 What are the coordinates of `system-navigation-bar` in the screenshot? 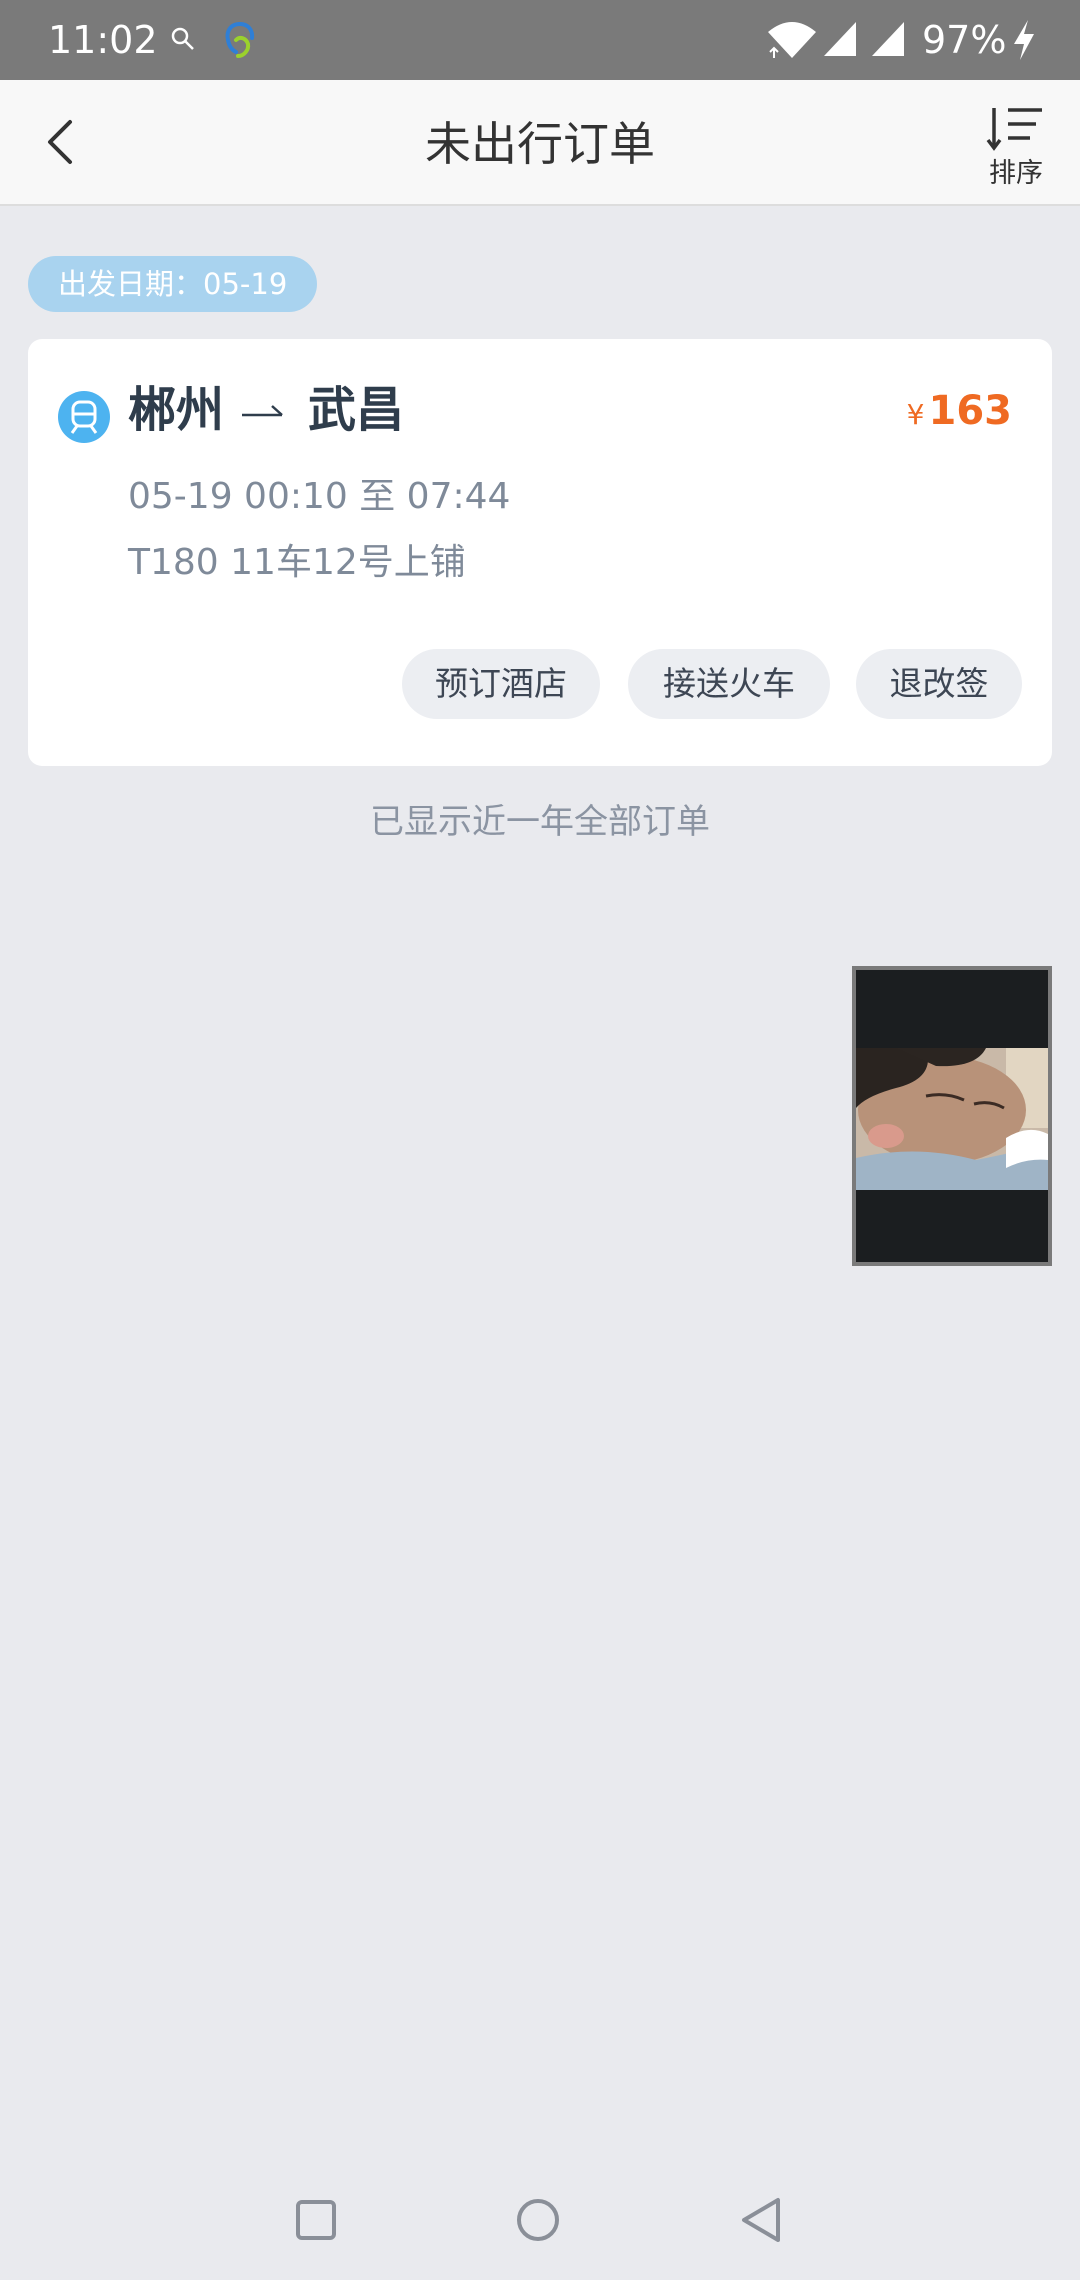 It's located at (540, 2220).